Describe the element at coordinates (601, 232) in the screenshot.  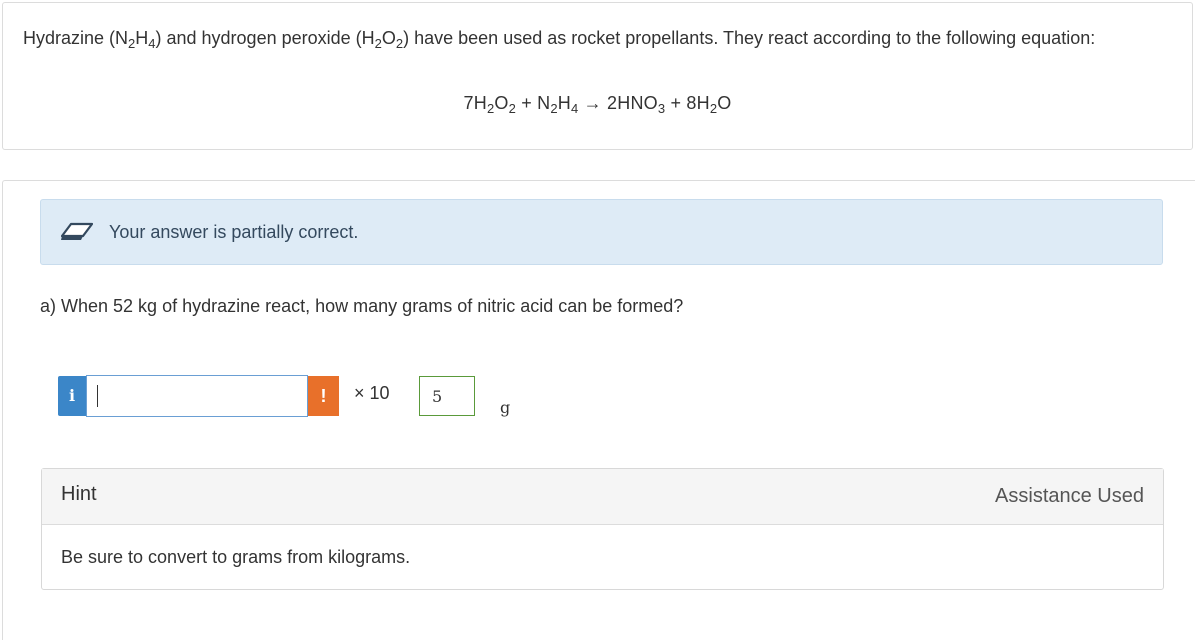
I see `feedback-banner: Your answer is partially correct.` at that location.